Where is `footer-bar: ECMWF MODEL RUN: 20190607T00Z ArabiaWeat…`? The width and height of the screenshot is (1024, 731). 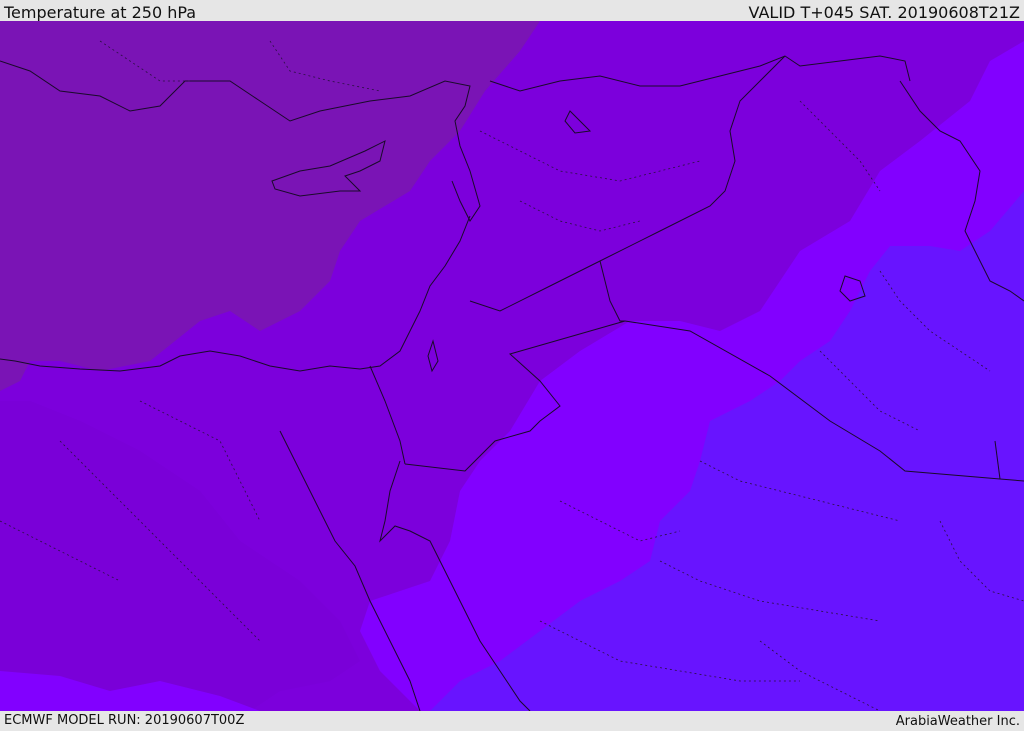
footer-bar: ECMWF MODEL RUN: 20190607T00Z ArabiaWeat… is located at coordinates (512, 720).